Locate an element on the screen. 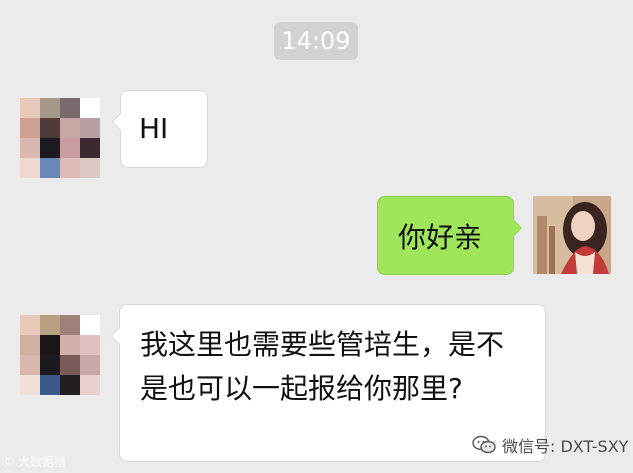 This screenshot has width=633, height=473. message-bubble-incoming: HI is located at coordinates (160, 129).